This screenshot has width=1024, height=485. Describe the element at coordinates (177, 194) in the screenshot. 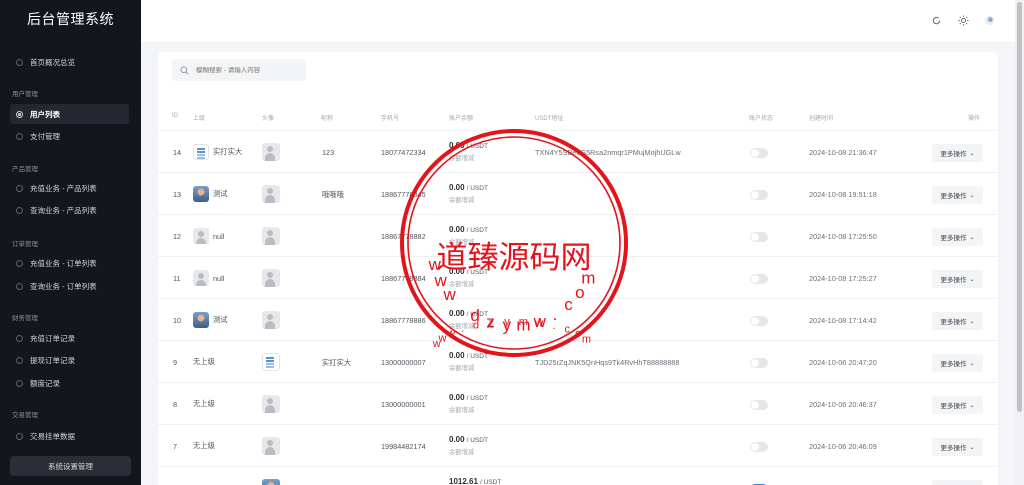

I see `cell-id: 13` at that location.